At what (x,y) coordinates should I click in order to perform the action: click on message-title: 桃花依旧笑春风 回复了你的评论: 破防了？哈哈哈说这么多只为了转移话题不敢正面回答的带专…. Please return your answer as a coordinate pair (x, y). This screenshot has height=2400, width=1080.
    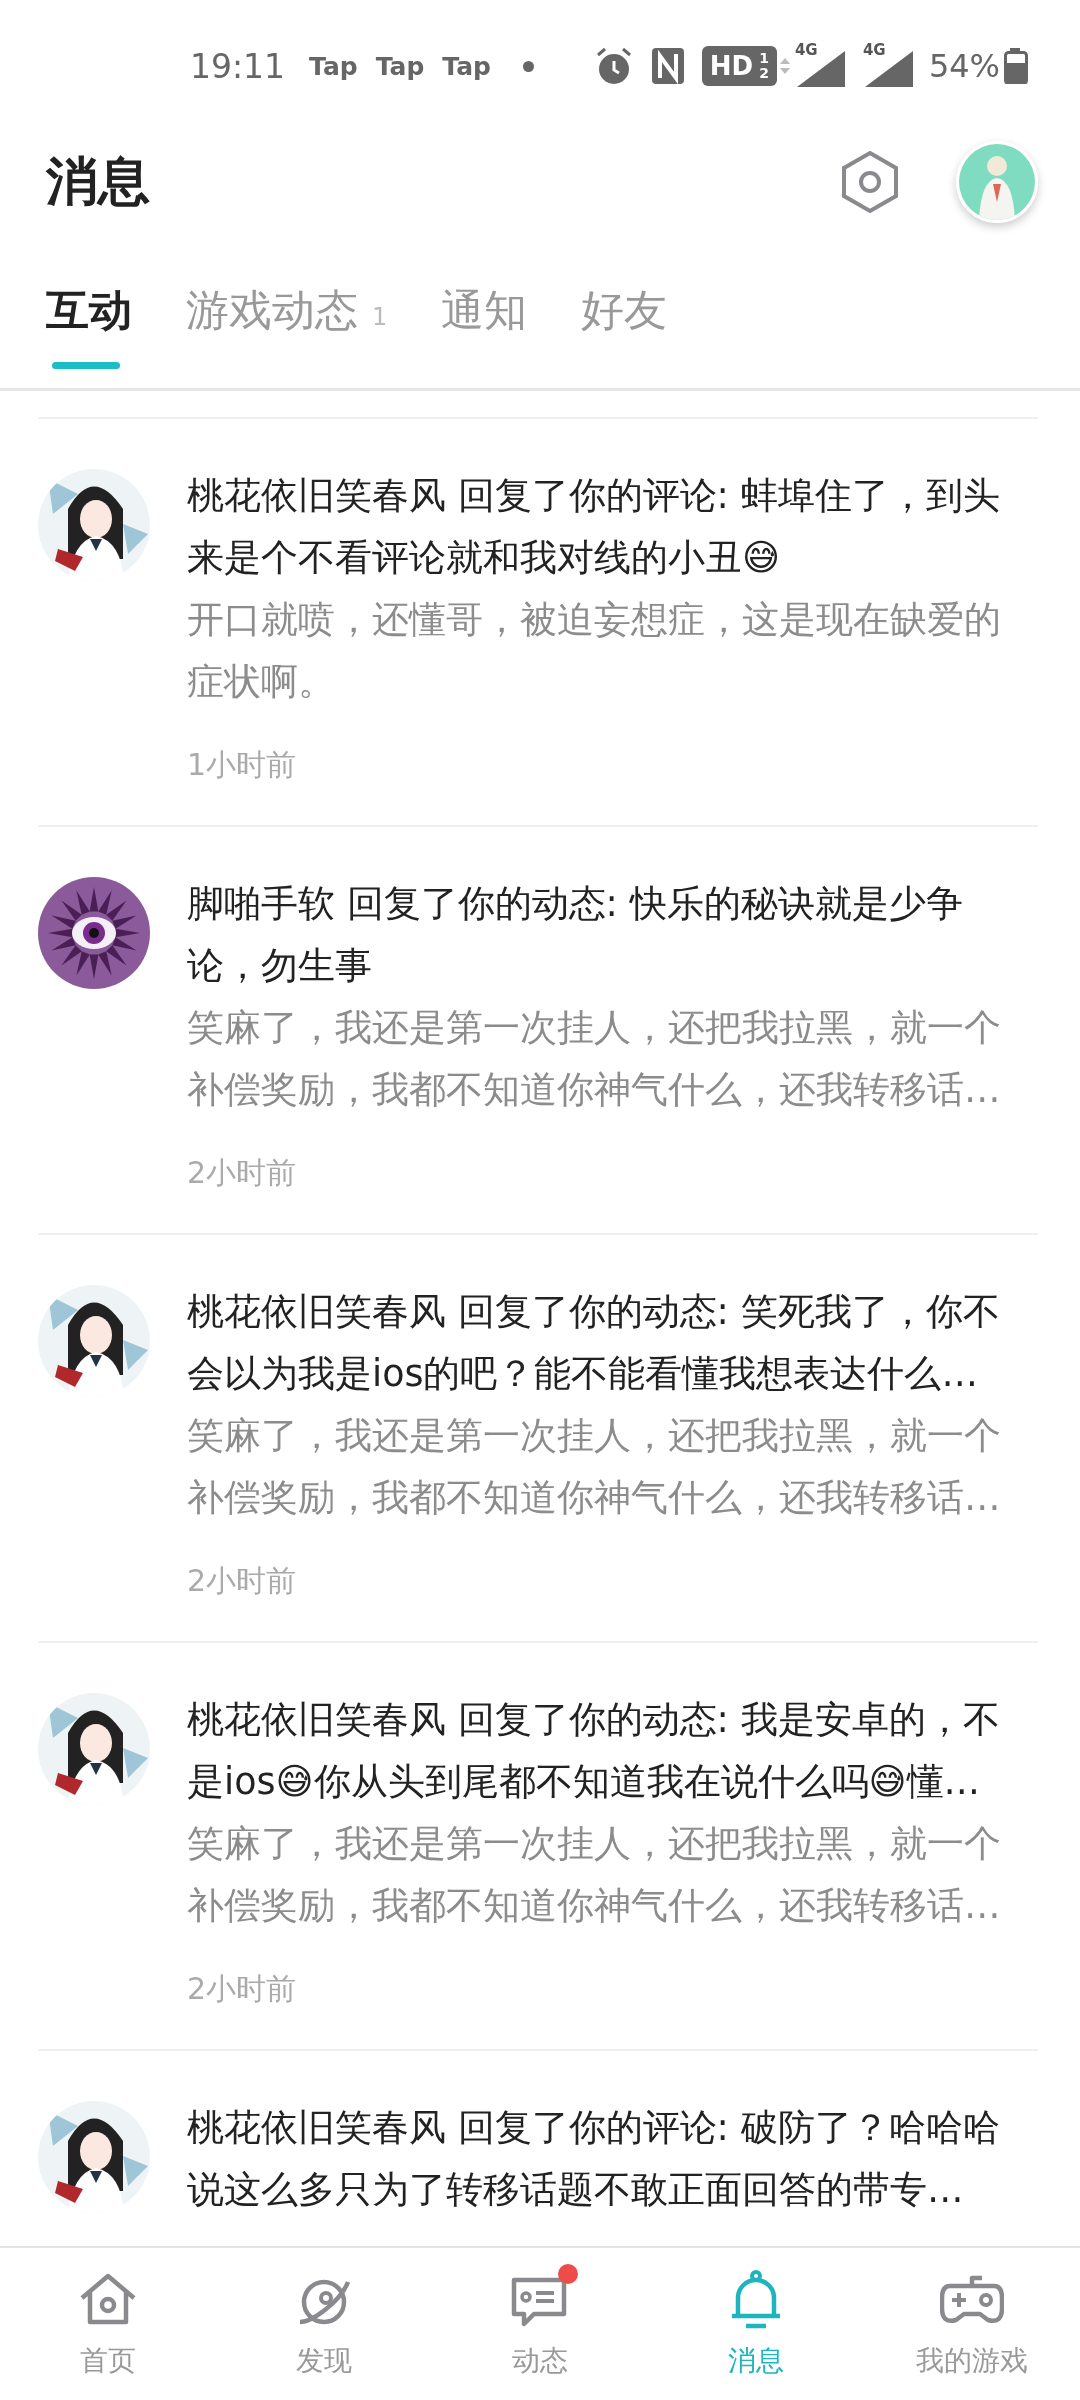
    Looking at the image, I should click on (602, 2159).